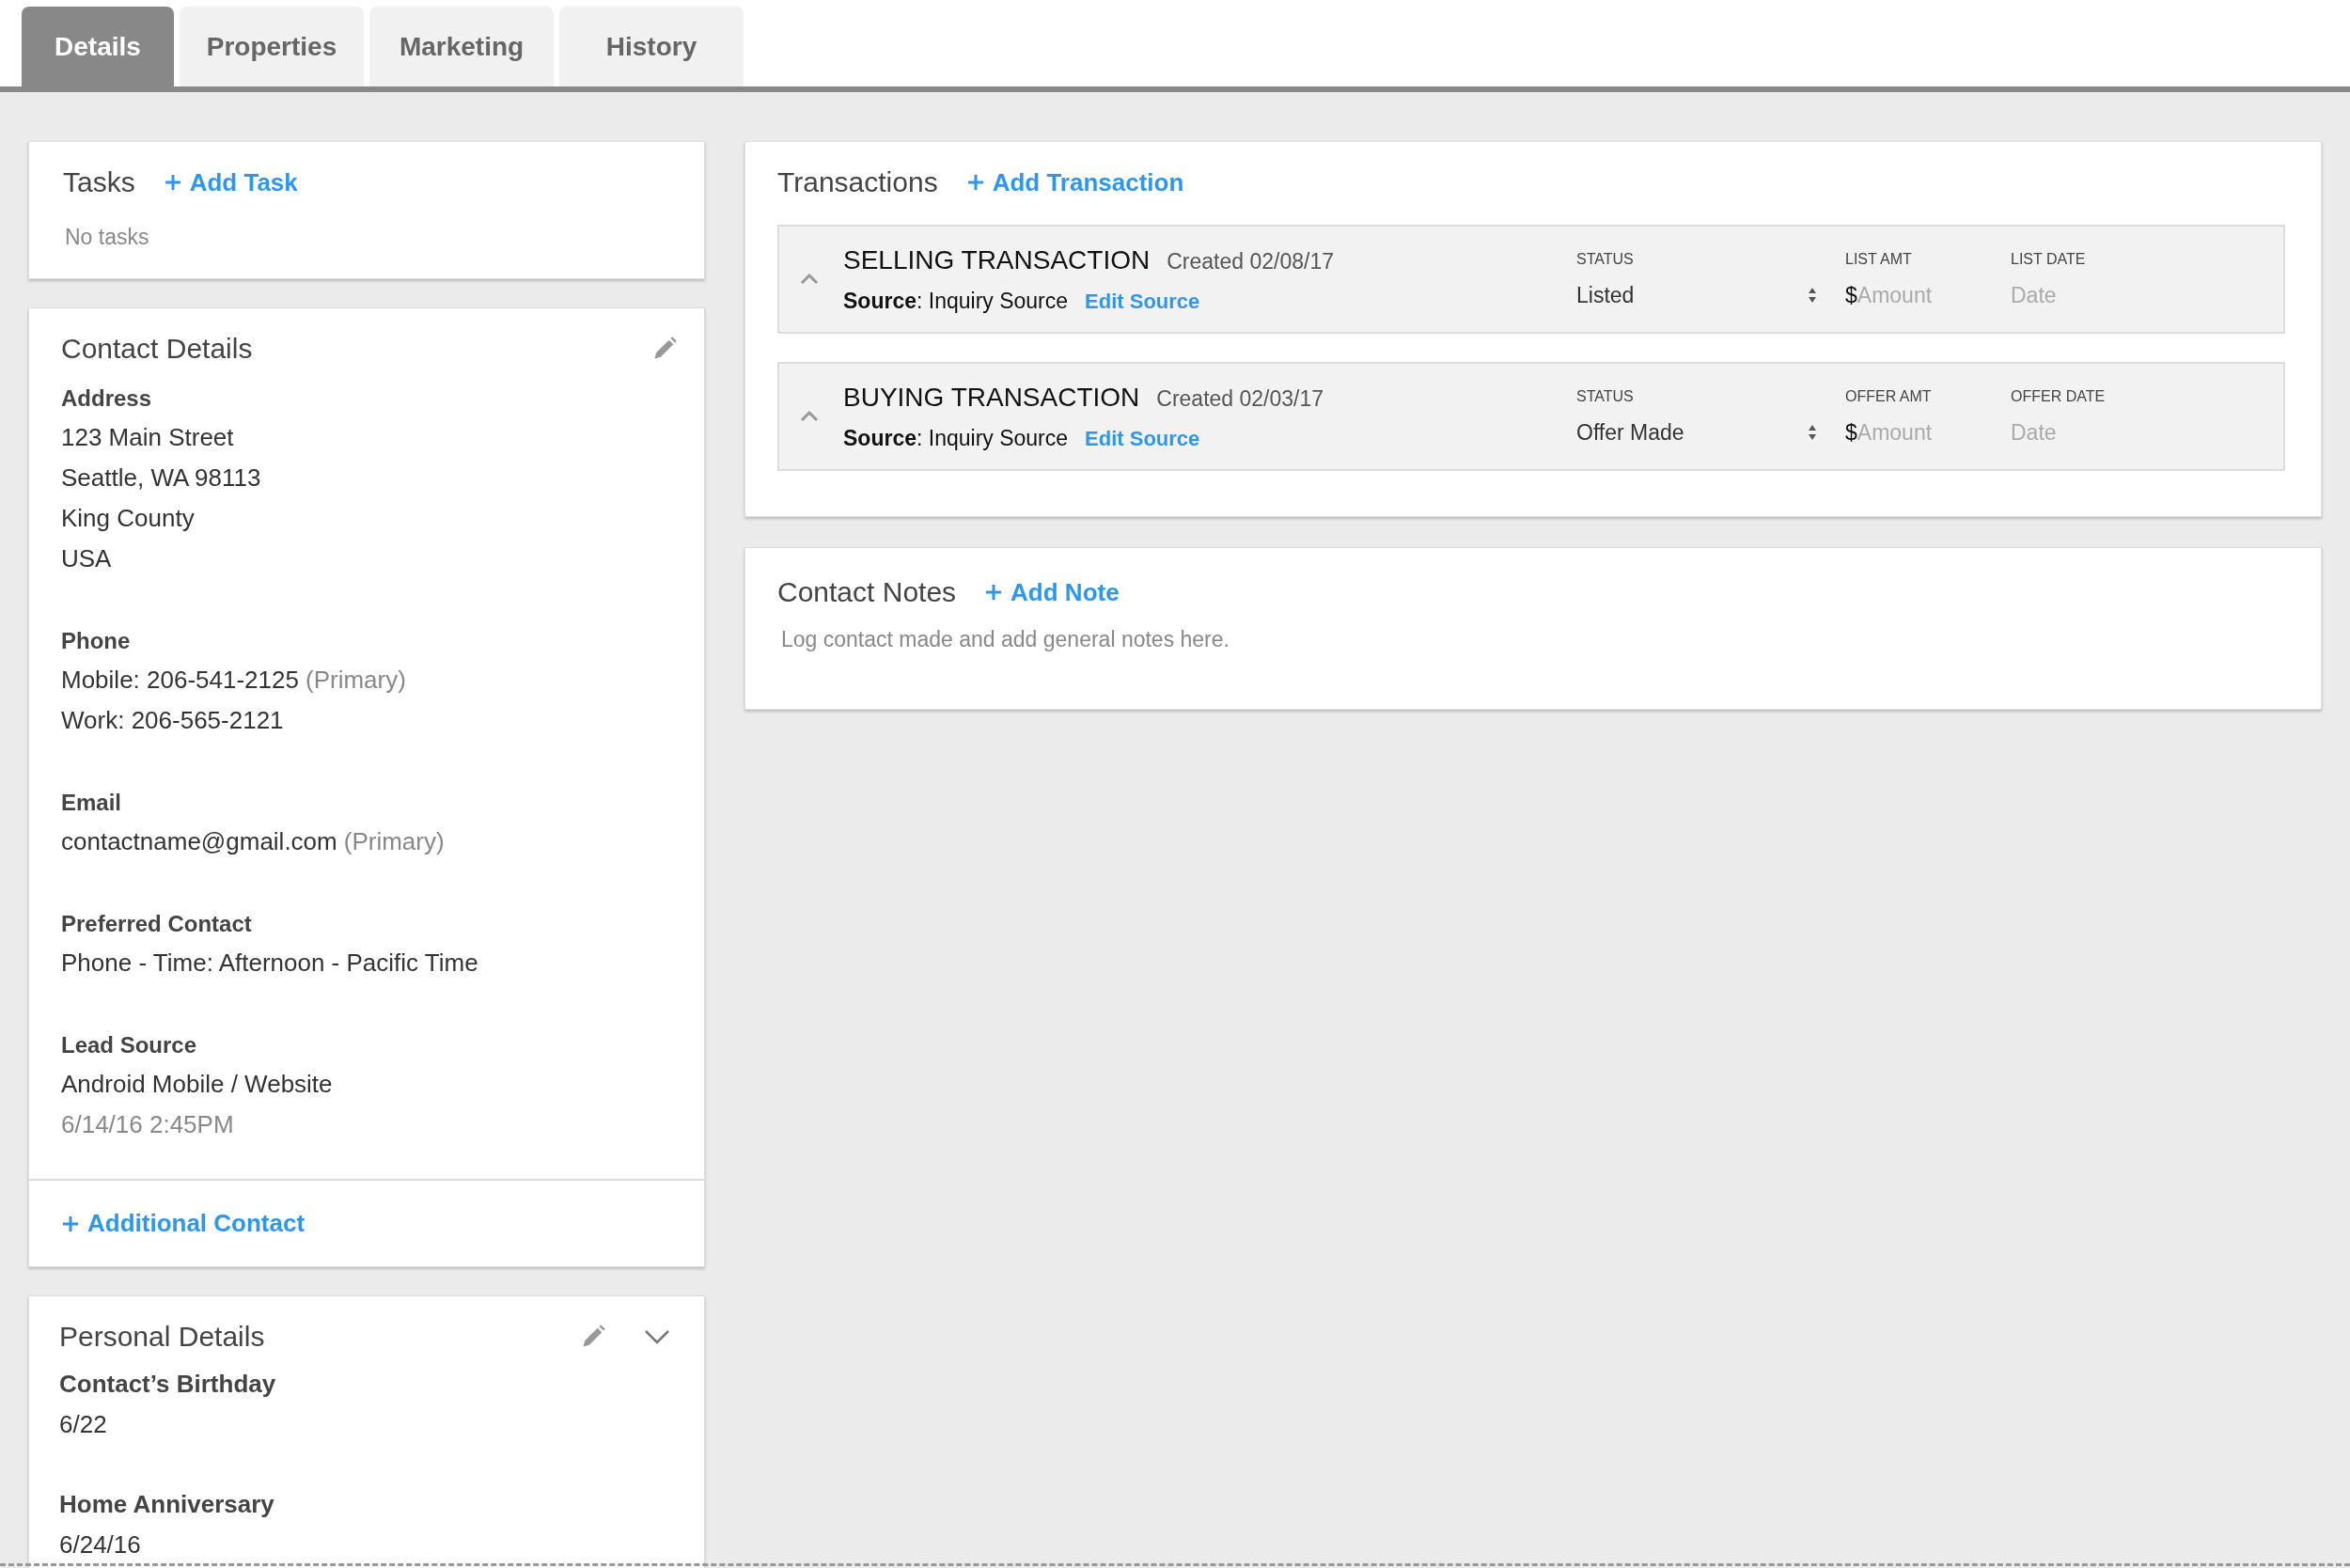  What do you see at coordinates (96, 641) in the screenshot?
I see `field-label: Phone` at bounding box center [96, 641].